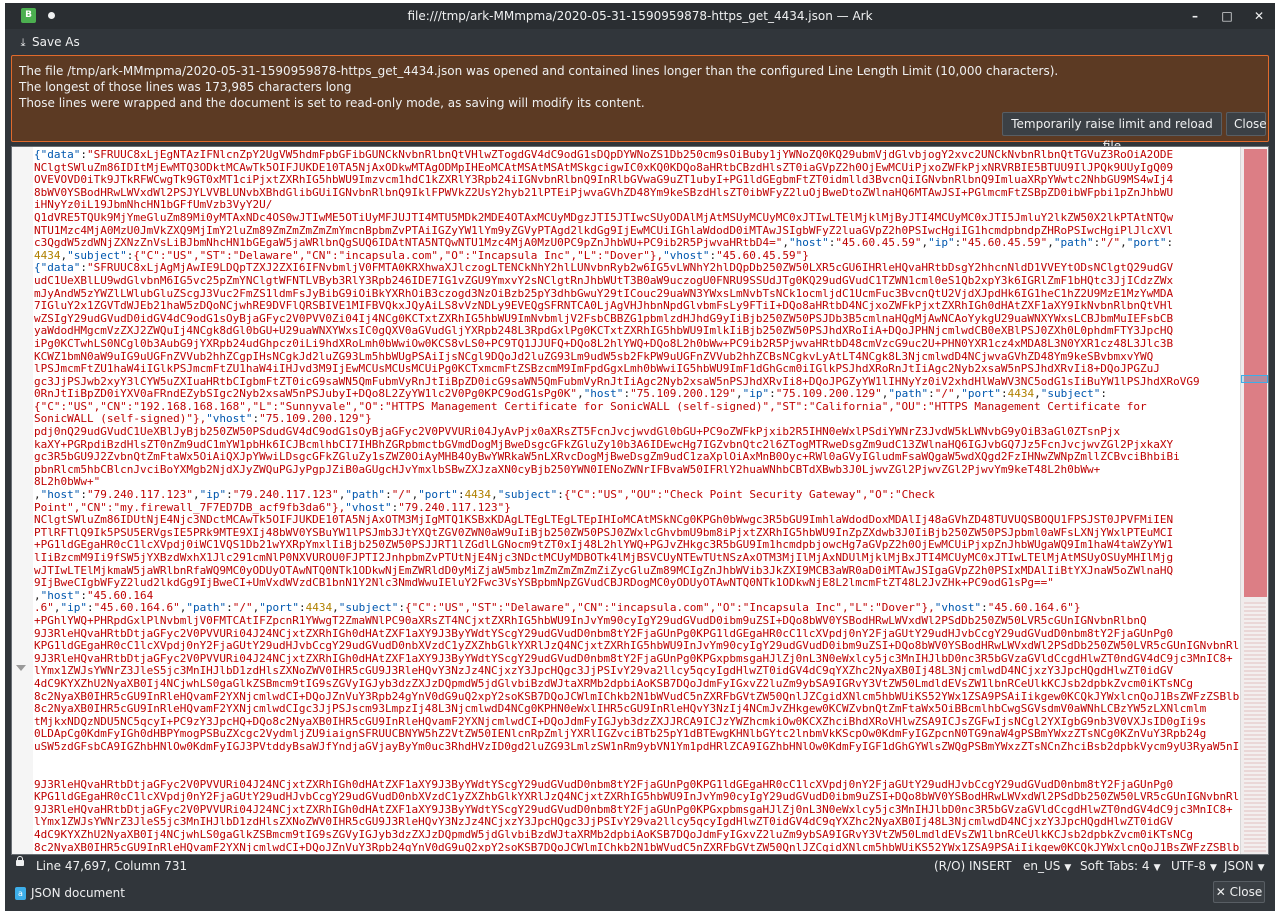  What do you see at coordinates (56, 42) in the screenshot?
I see `save-as-label: Save As` at bounding box center [56, 42].